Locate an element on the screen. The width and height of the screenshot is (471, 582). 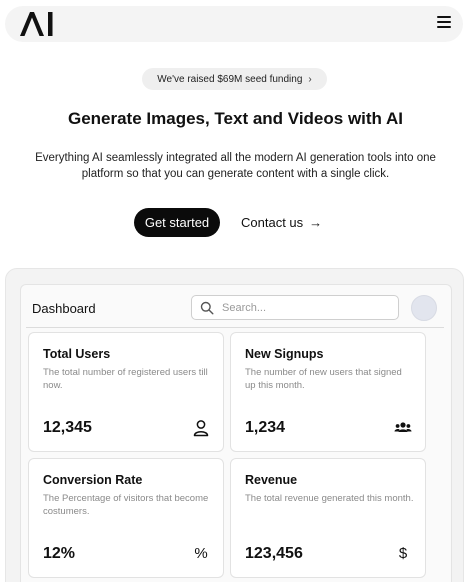
card-value: 123,456 is located at coordinates (274, 553).